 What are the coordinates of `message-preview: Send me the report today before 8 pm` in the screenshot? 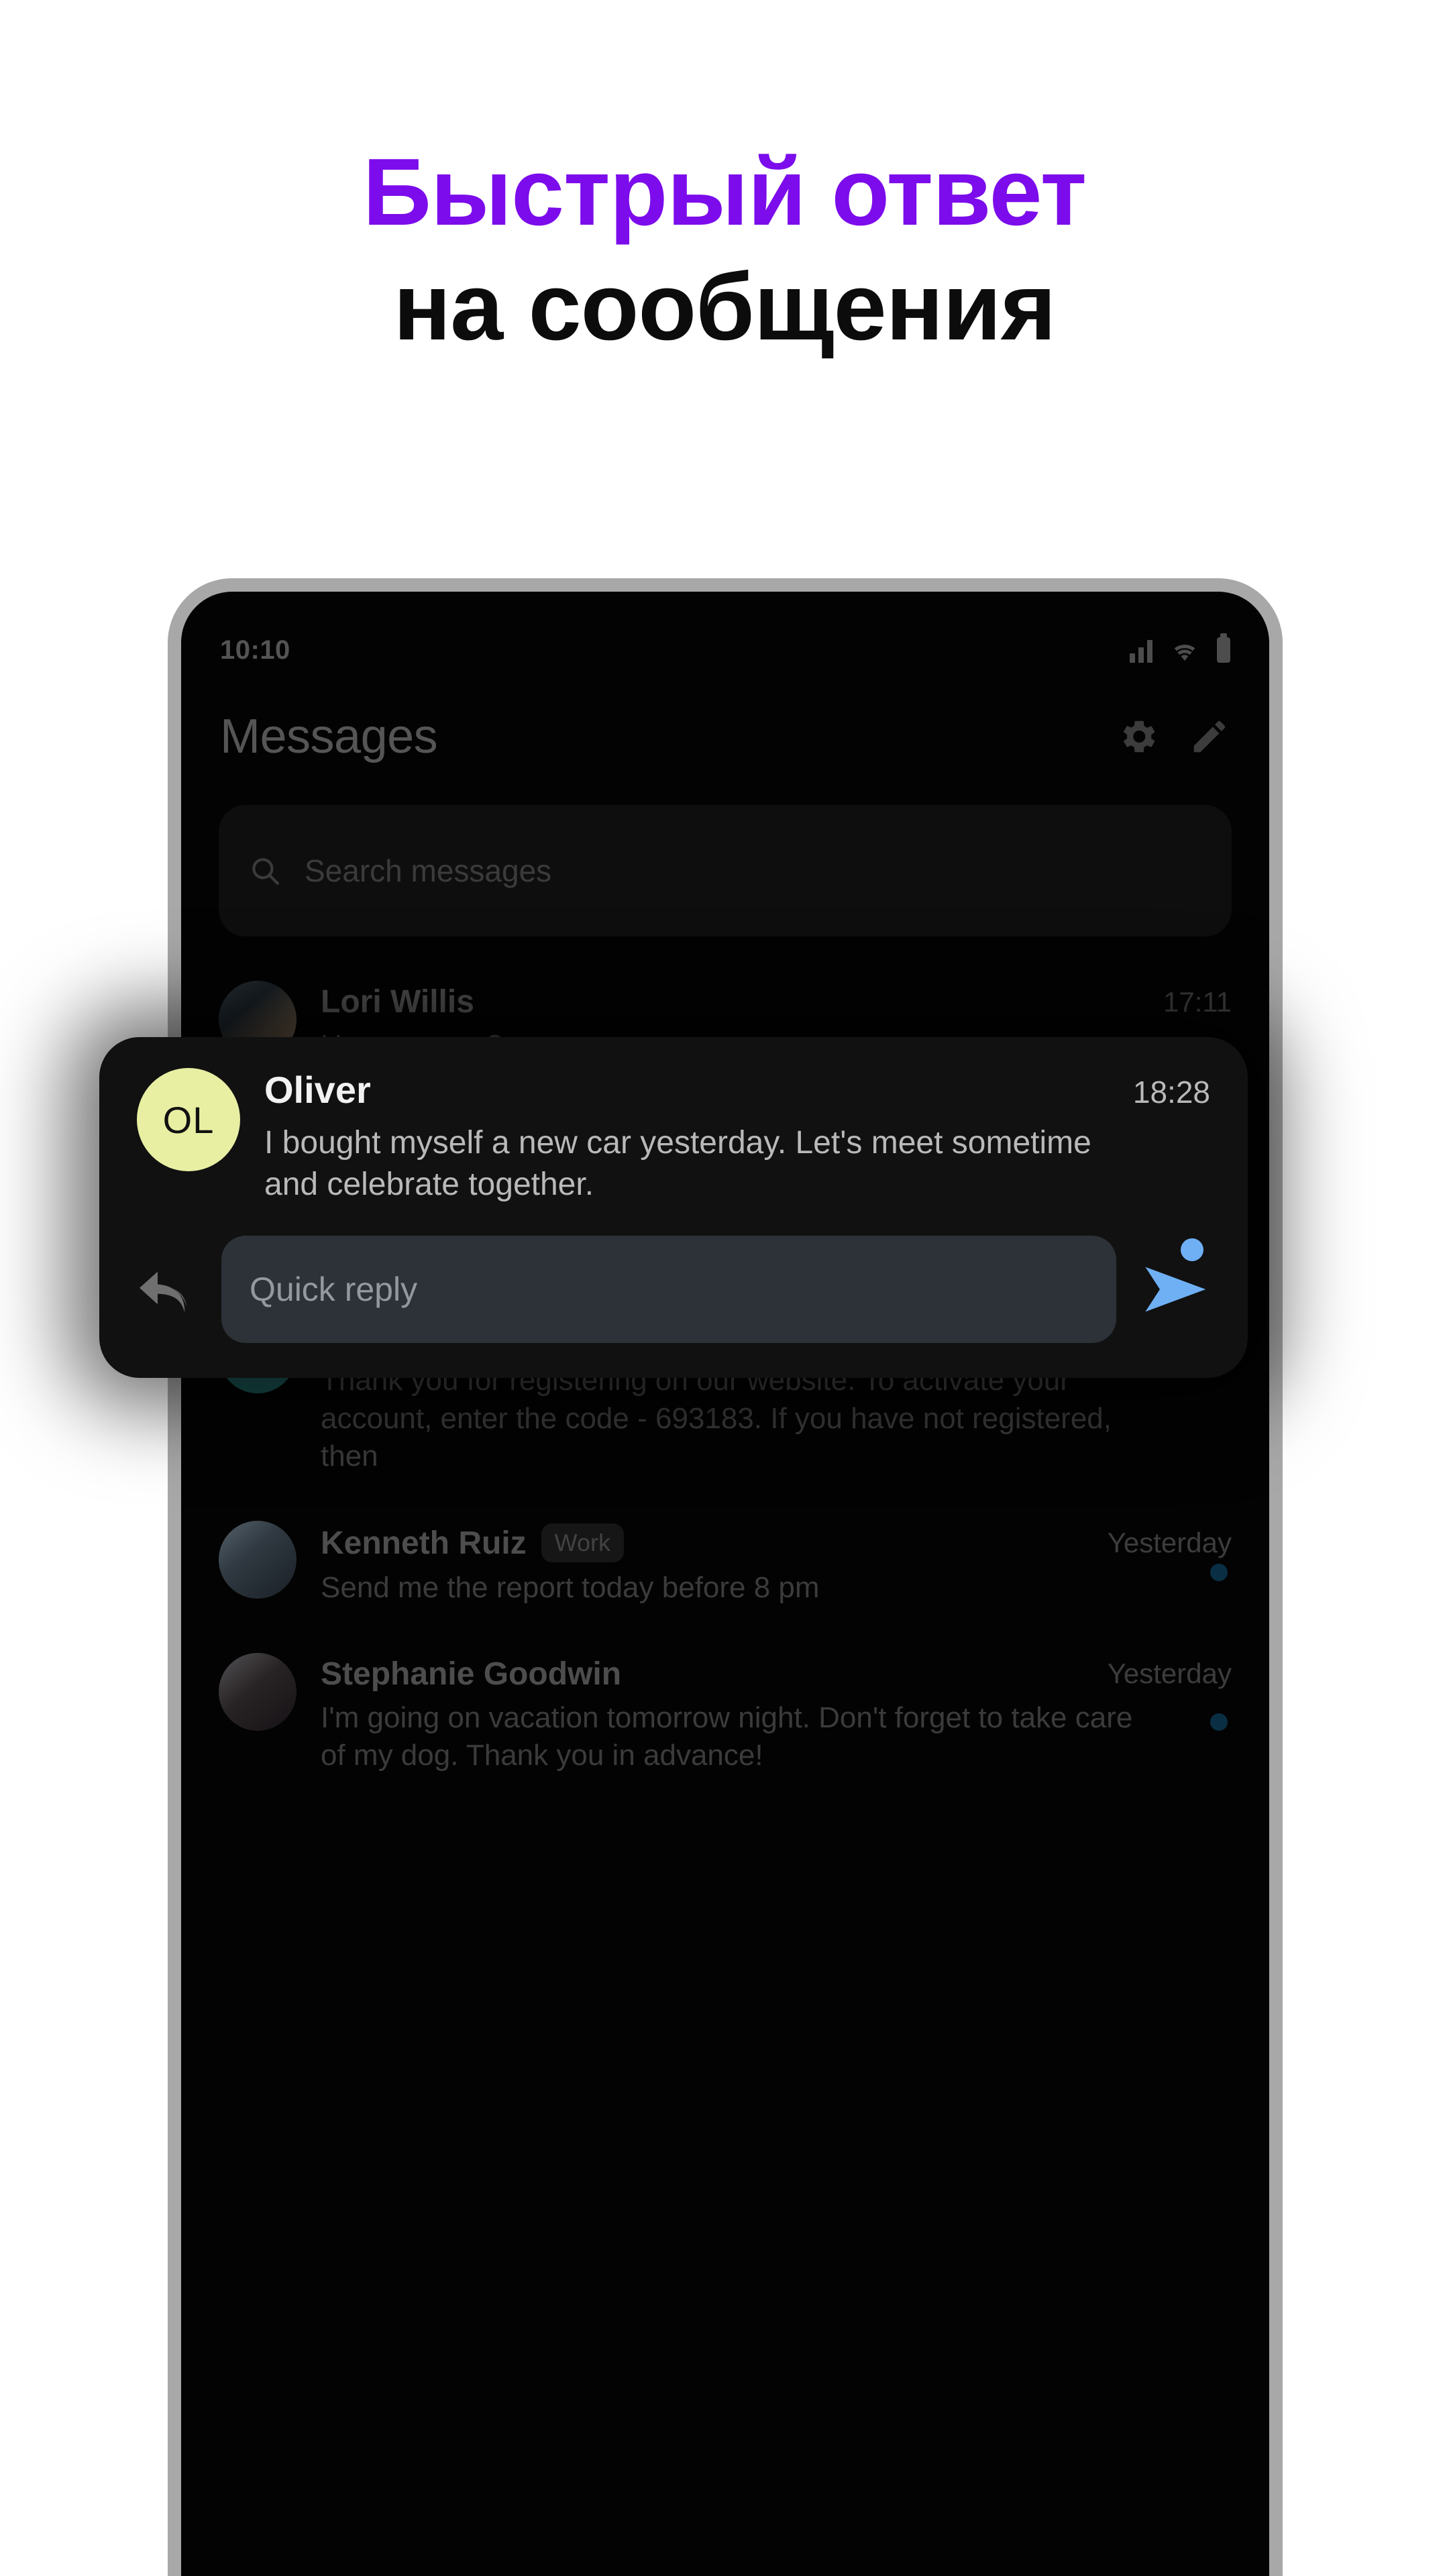 It's located at (570, 1588).